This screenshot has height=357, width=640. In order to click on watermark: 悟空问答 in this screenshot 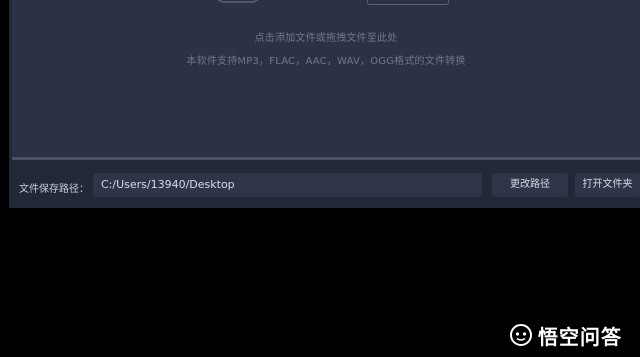, I will do `click(566, 335)`.